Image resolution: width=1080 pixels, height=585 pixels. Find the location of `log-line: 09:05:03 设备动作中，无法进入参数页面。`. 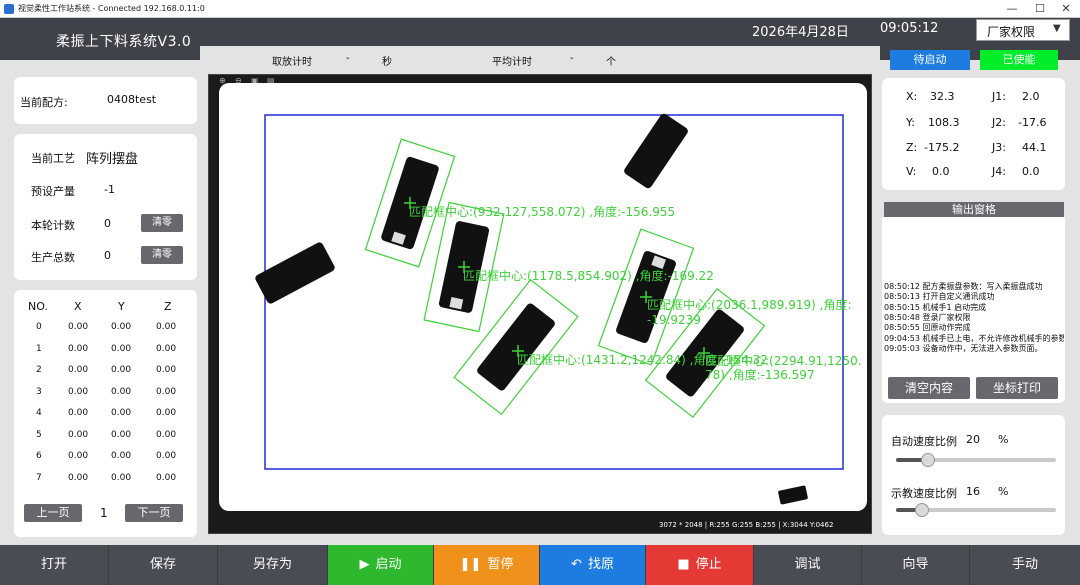

log-line: 09:05:03 设备动作中，无法进入参数页面。 is located at coordinates (963, 348).